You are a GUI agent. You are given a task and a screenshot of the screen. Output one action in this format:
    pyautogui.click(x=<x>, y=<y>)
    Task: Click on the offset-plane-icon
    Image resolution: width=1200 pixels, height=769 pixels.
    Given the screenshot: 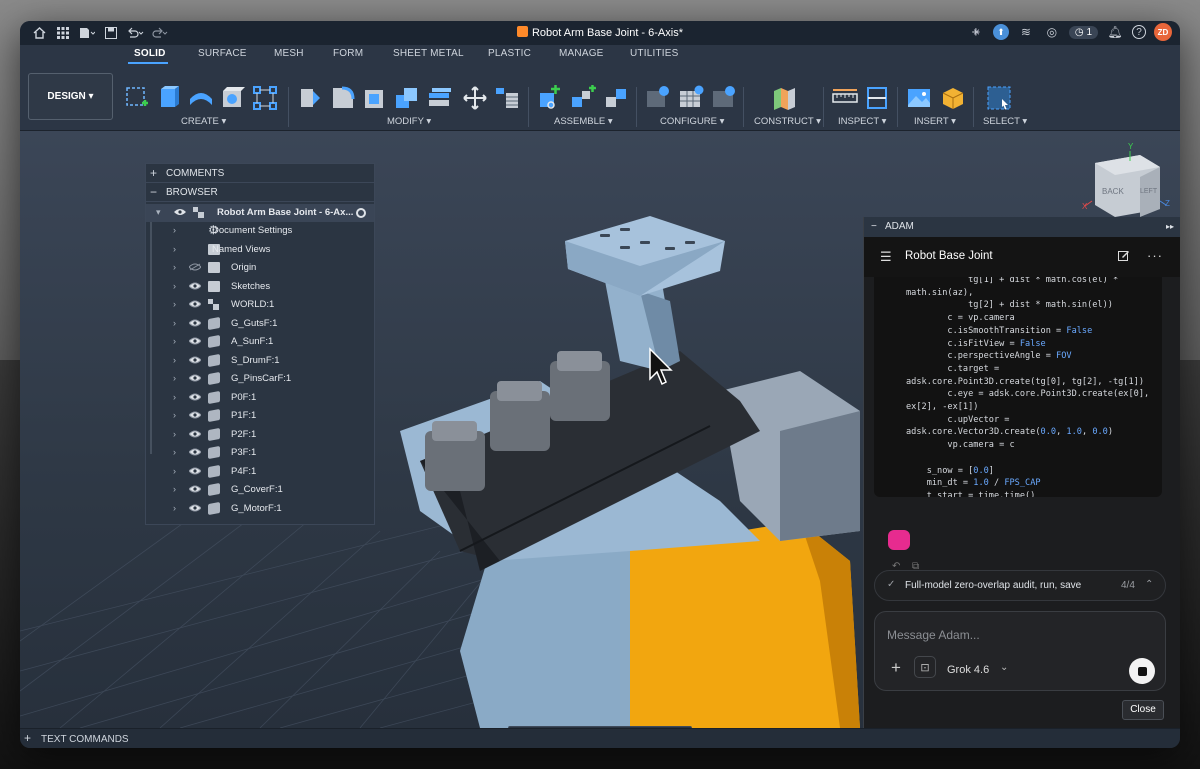 What is the action you would take?
    pyautogui.click(x=784, y=98)
    